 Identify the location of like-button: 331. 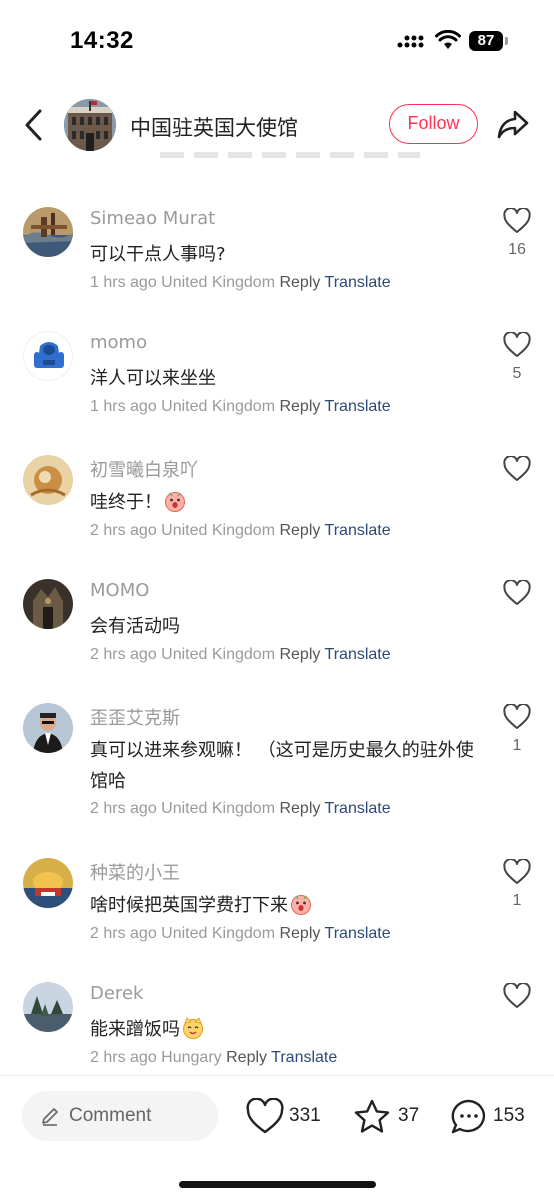
(287, 1118).